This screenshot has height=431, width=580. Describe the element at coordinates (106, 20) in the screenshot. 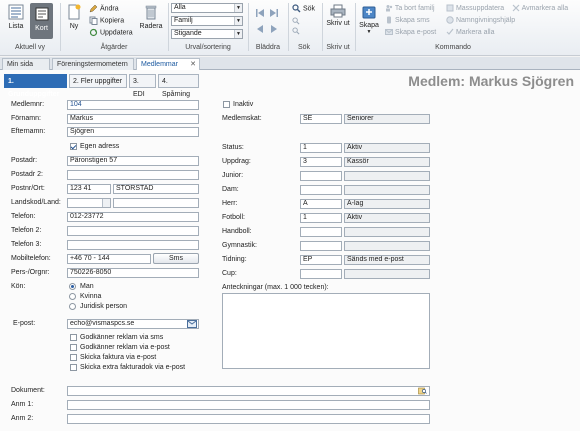

I see `copy-button: Kopiera` at that location.